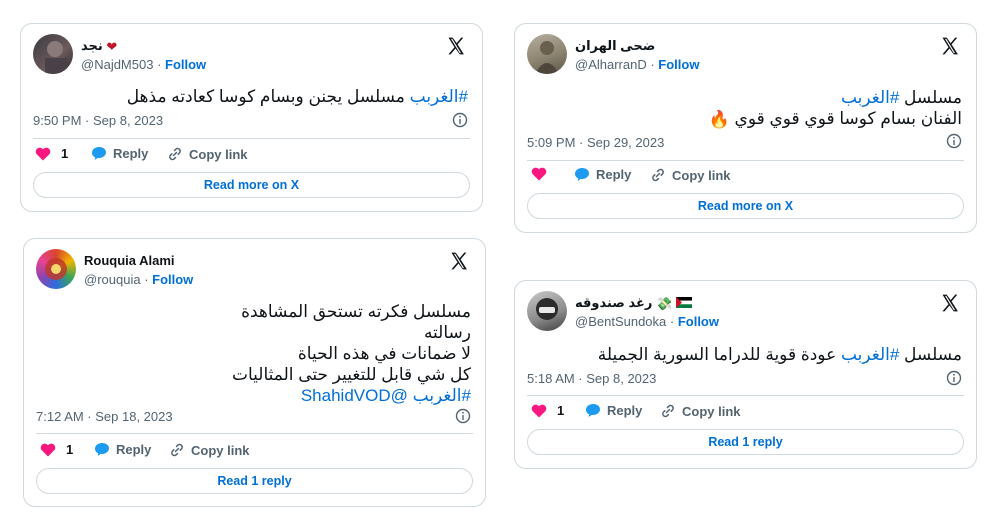  Describe the element at coordinates (719, 120) in the screenshot. I see `fire-emoji-icon: 🔥` at that location.